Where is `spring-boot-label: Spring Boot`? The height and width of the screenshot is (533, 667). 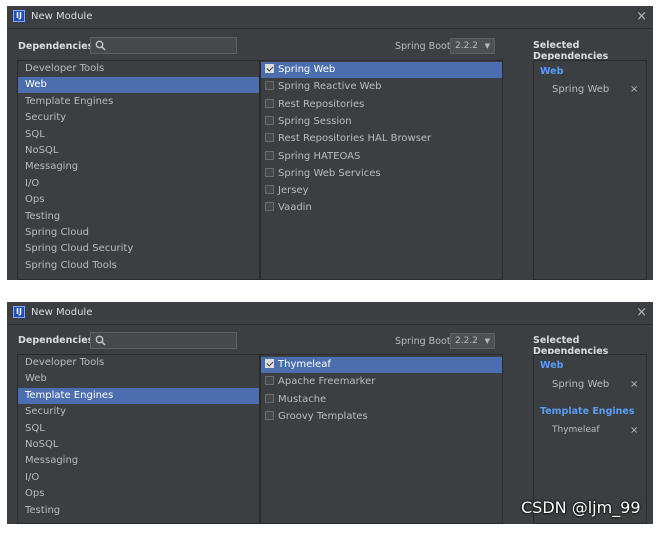 spring-boot-label: Spring Boot is located at coordinates (423, 46).